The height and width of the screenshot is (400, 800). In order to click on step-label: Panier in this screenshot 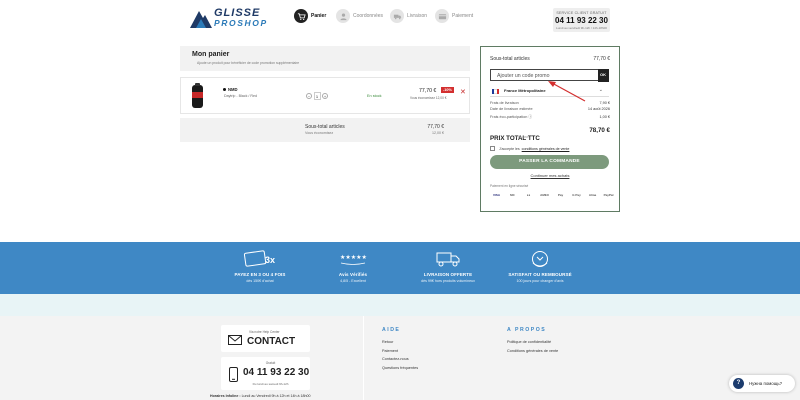, I will do `click(319, 16)`.